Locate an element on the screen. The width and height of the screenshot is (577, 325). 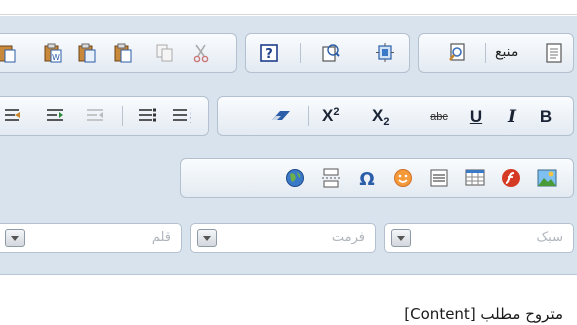
paste-icon is located at coordinates (123, 53).